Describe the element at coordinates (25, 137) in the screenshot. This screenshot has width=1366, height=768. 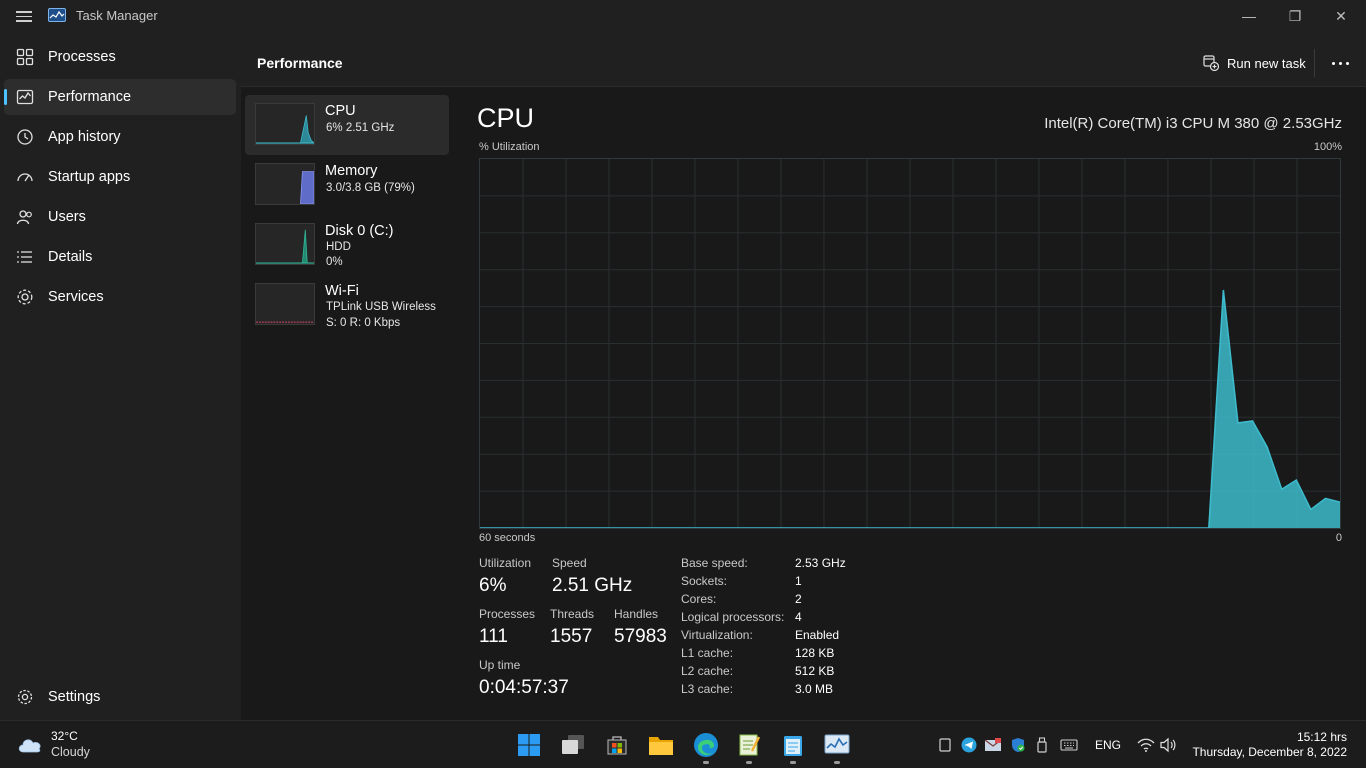
I see `app-history-icon` at that location.